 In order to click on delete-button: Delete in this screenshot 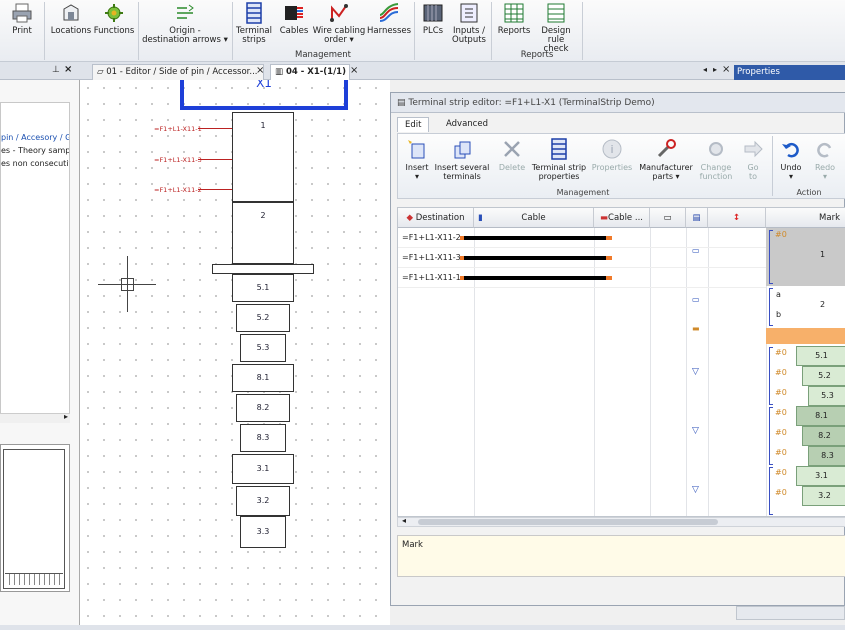, I will do `click(512, 155)`.